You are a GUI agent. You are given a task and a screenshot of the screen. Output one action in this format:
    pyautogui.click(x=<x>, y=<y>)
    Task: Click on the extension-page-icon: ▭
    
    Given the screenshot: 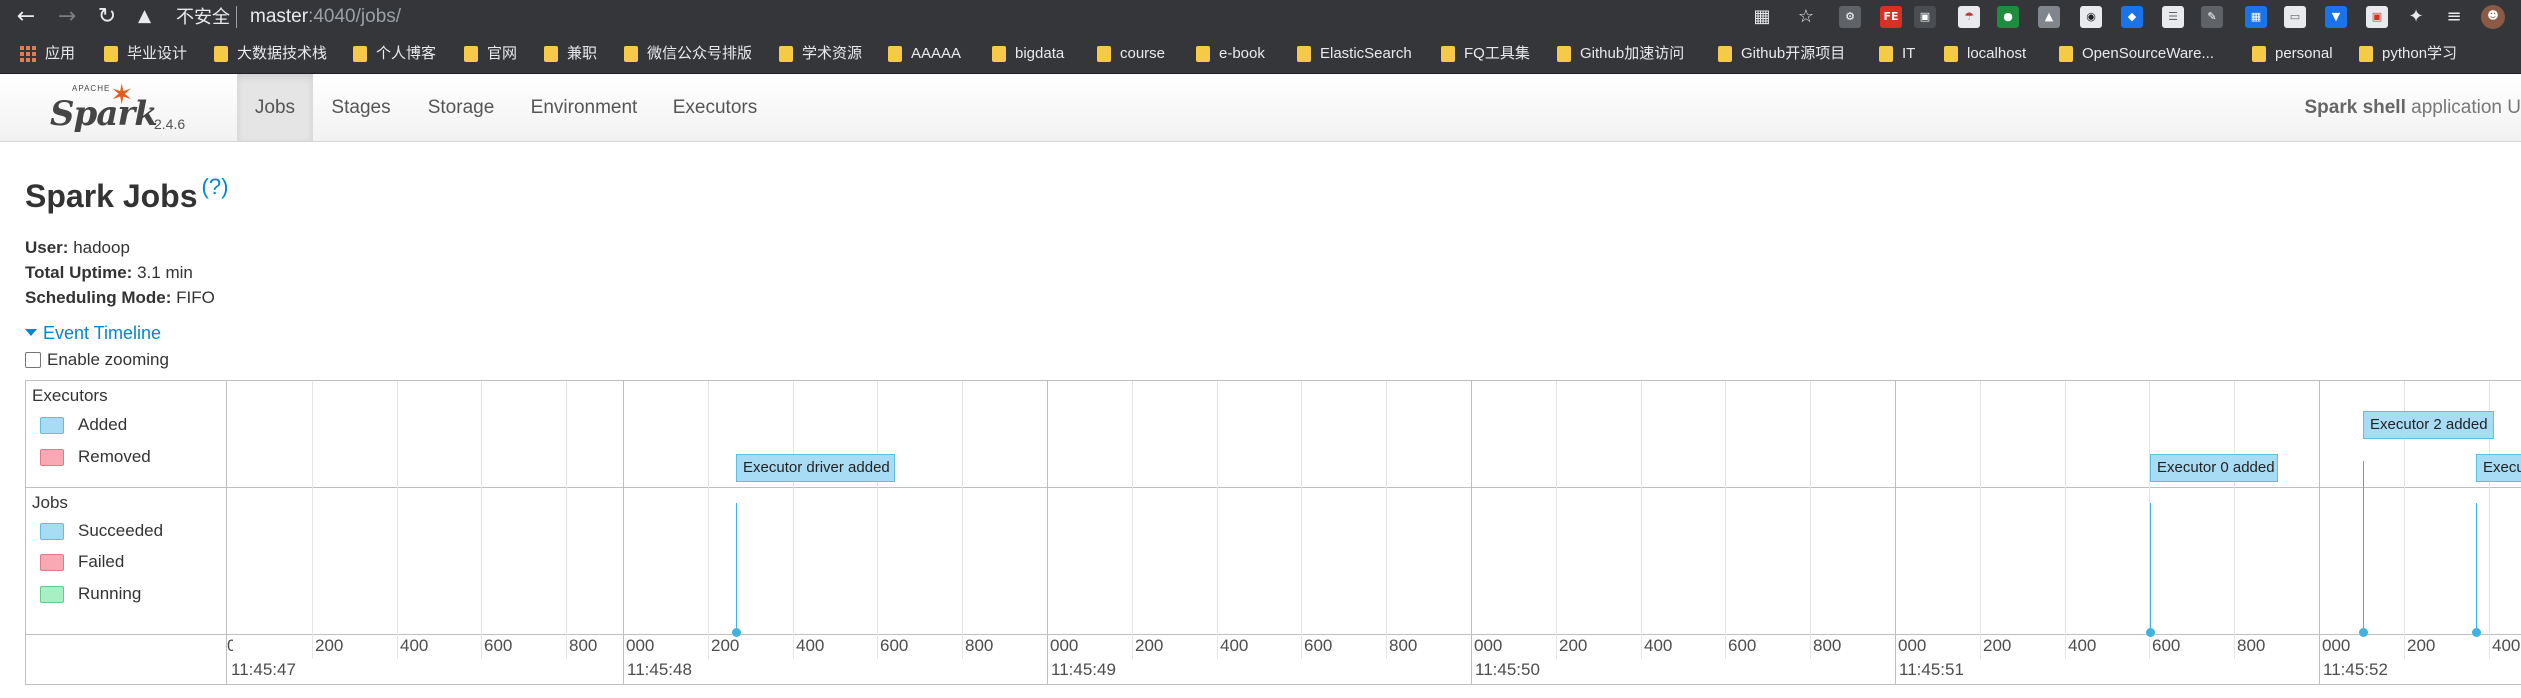 What is the action you would take?
    pyautogui.click(x=2295, y=17)
    